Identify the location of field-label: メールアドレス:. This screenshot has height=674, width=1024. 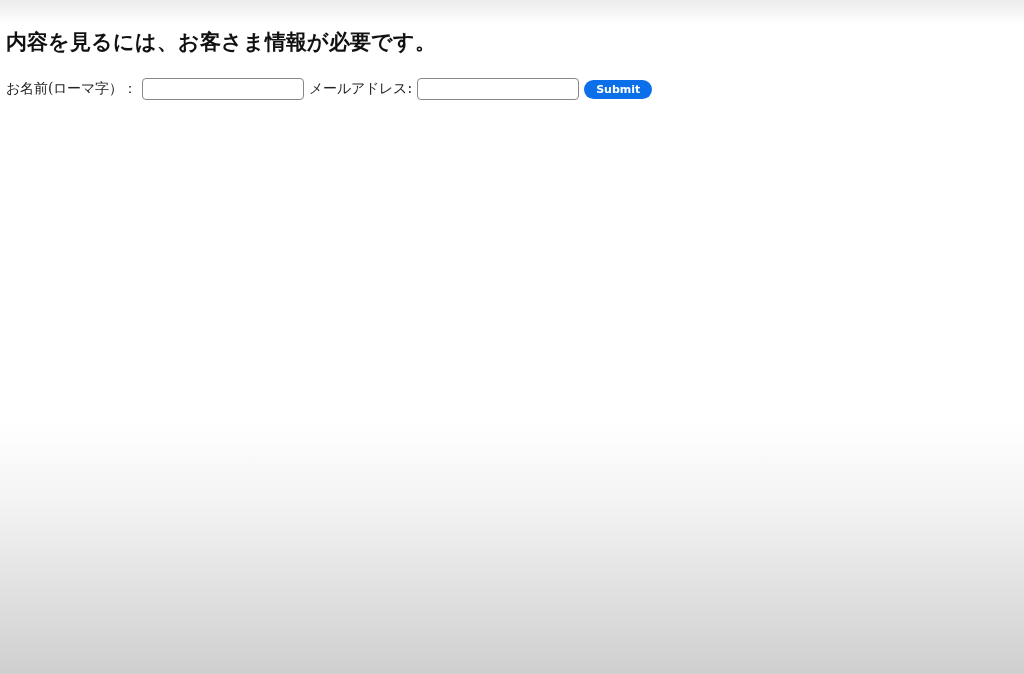
(361, 89).